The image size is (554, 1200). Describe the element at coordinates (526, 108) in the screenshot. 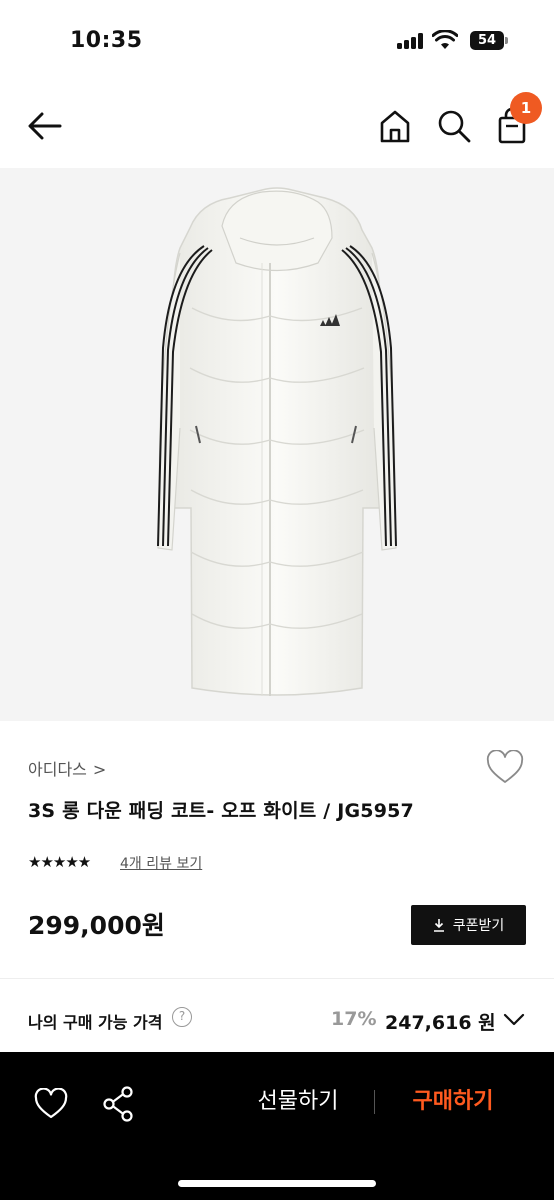

I see `cart-count-badge: 1` at that location.